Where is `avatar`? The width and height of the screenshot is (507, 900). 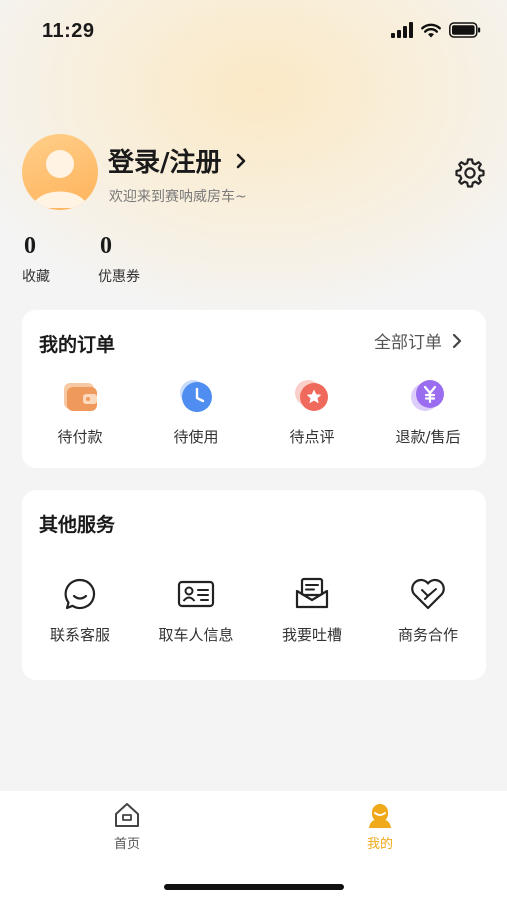 avatar is located at coordinates (60, 172).